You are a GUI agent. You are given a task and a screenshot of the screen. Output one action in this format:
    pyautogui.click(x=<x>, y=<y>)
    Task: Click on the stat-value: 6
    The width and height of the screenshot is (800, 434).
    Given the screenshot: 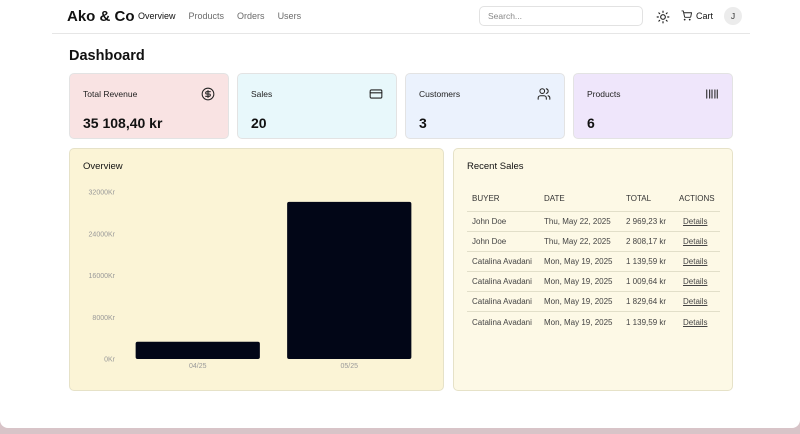 What is the action you would take?
    pyautogui.click(x=591, y=123)
    